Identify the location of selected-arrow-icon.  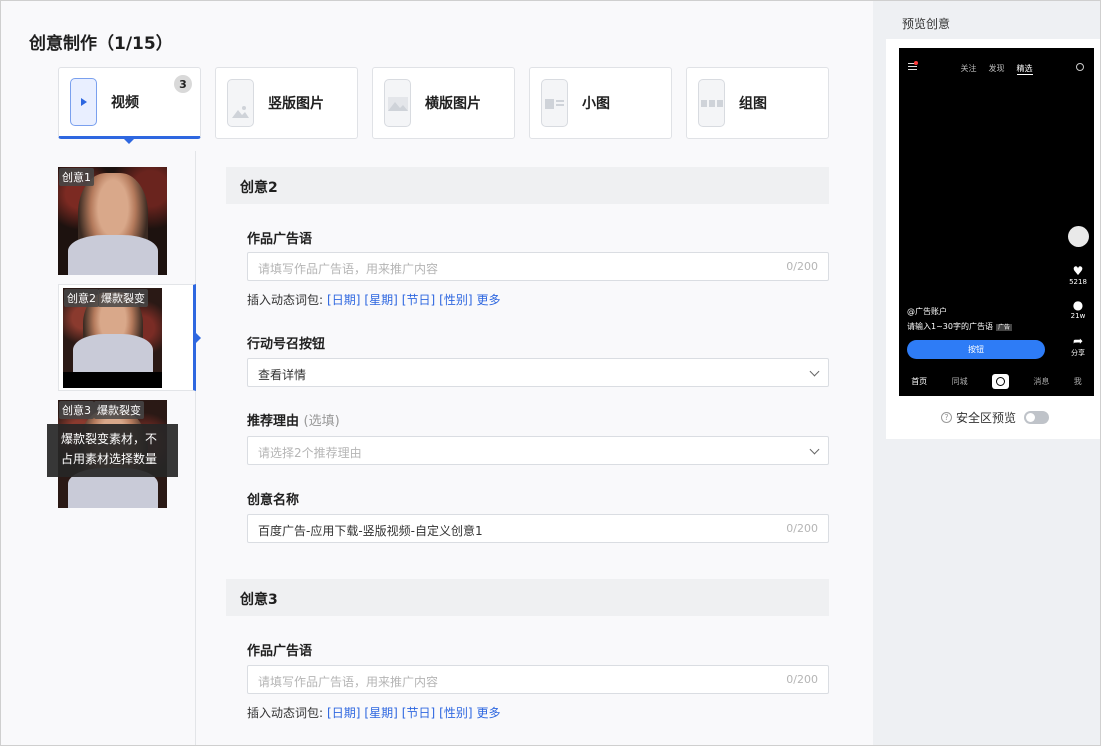
(198, 338).